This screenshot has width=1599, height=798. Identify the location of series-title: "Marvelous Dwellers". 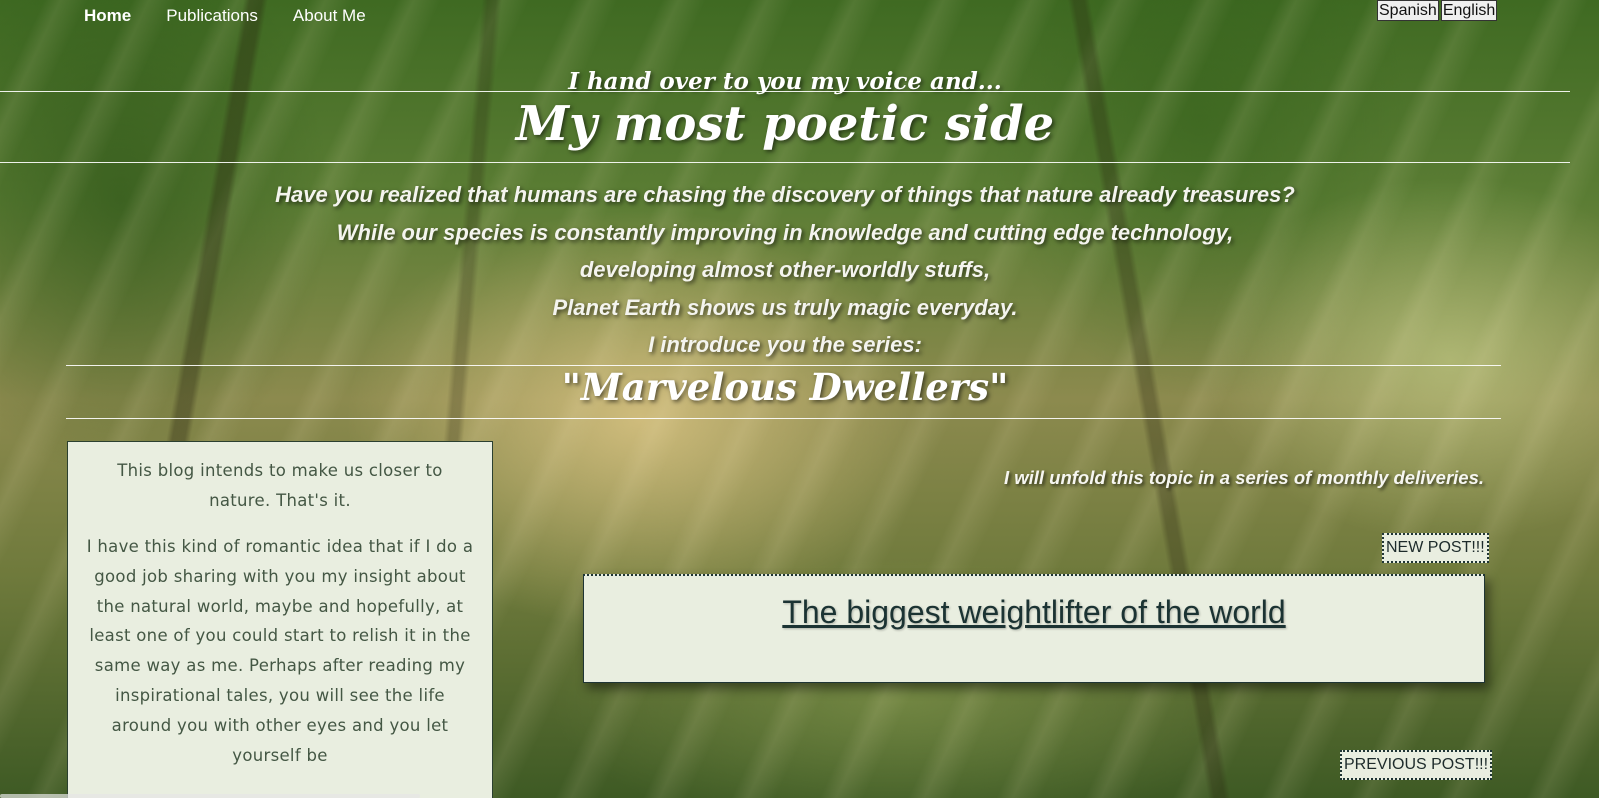
(785, 387).